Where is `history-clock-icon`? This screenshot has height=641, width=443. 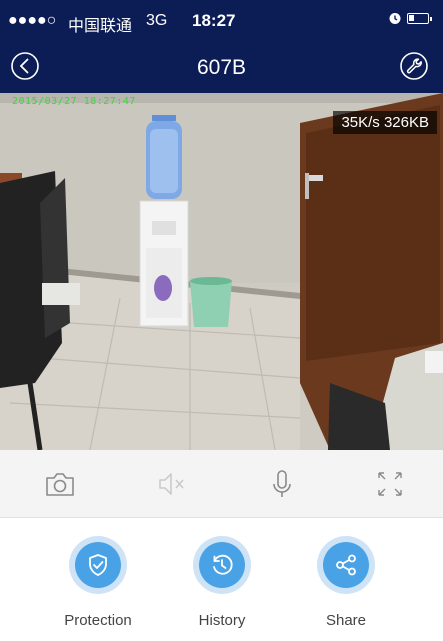
history-clock-icon is located at coordinates (223, 564).